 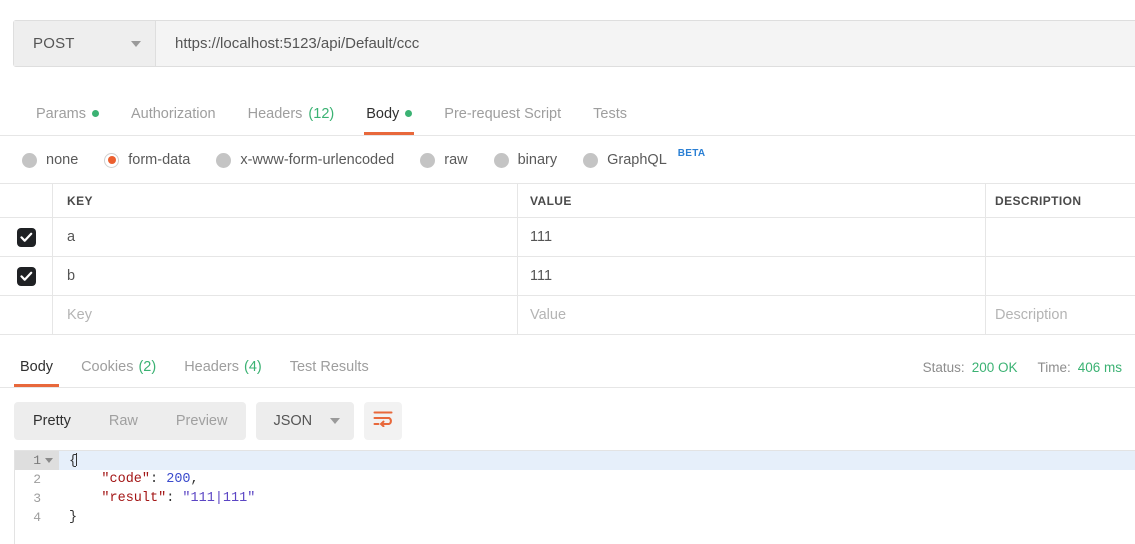 I want to click on view-mode-preview: Preview, so click(x=202, y=421).